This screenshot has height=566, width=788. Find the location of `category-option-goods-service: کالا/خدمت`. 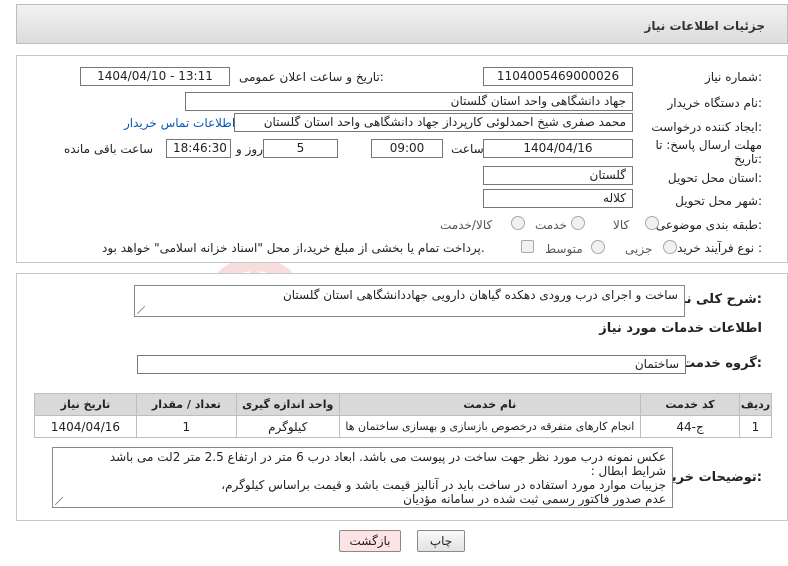

category-option-goods-service: کالا/خدمت is located at coordinates (466, 225).